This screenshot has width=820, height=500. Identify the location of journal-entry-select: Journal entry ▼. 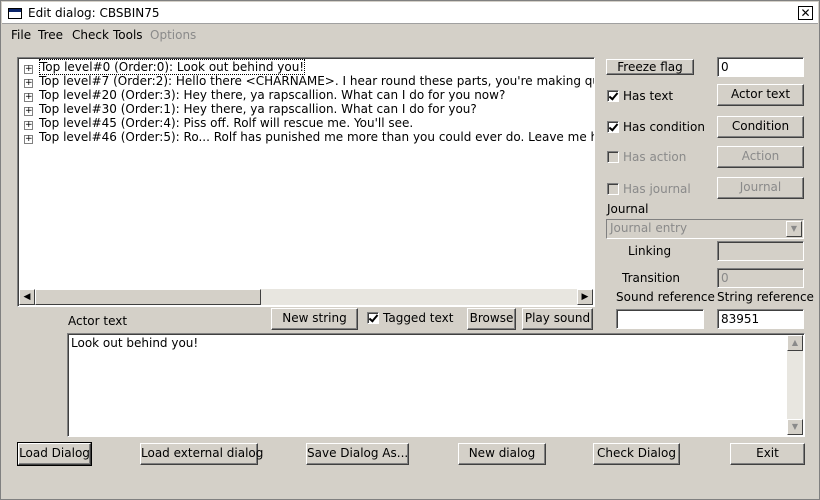
(705, 229).